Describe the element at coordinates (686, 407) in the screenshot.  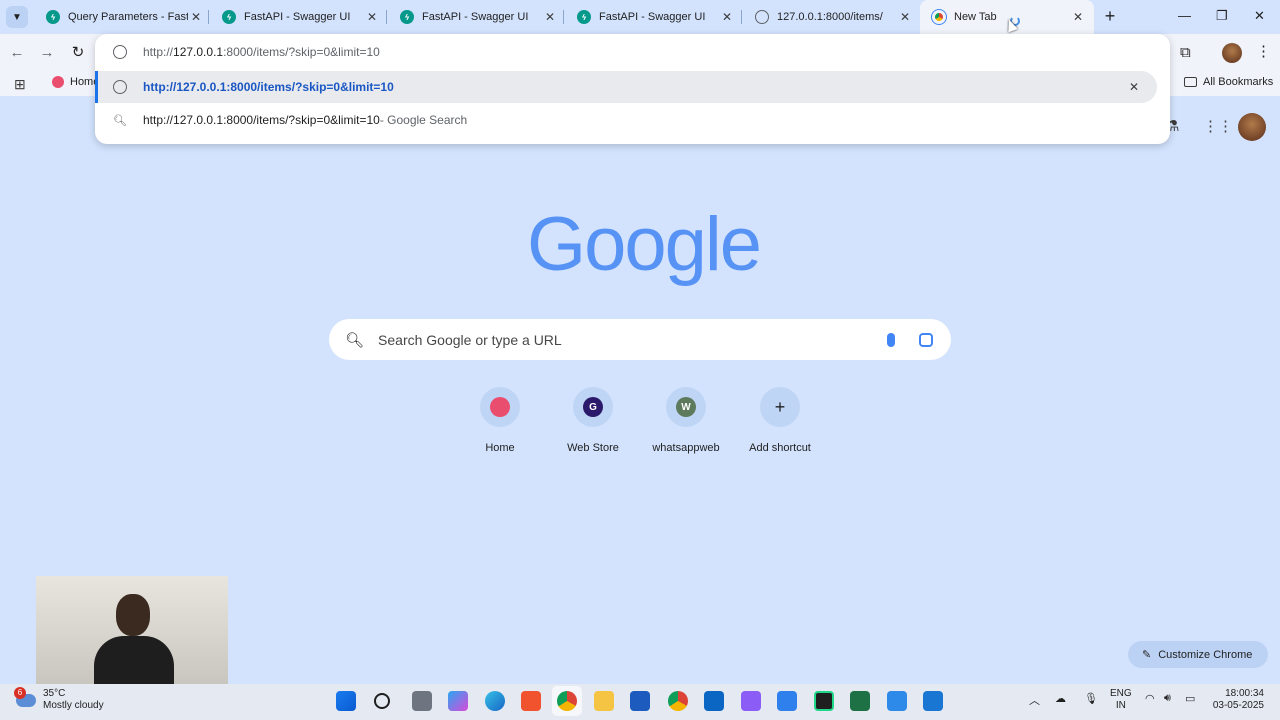
I see `shortcut-circle: W` at that location.